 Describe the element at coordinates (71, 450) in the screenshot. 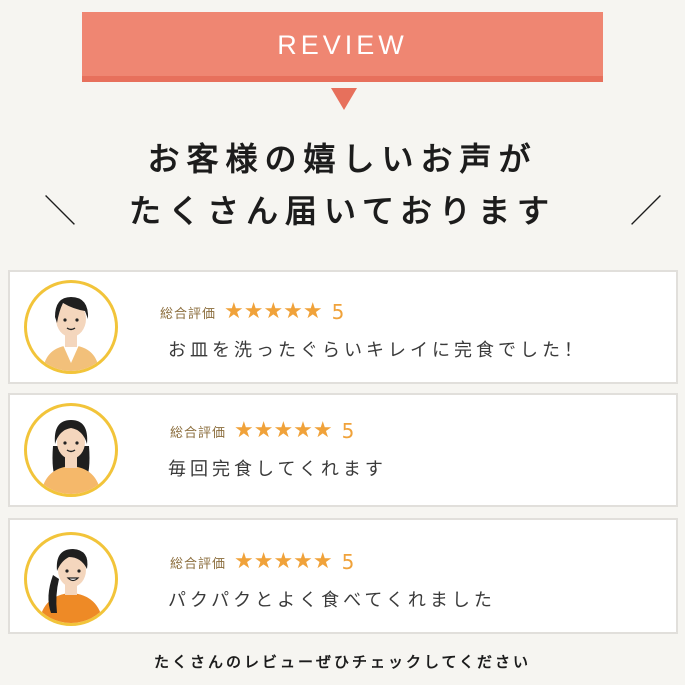

I see `woman-long-hair-avatar-icon` at that location.